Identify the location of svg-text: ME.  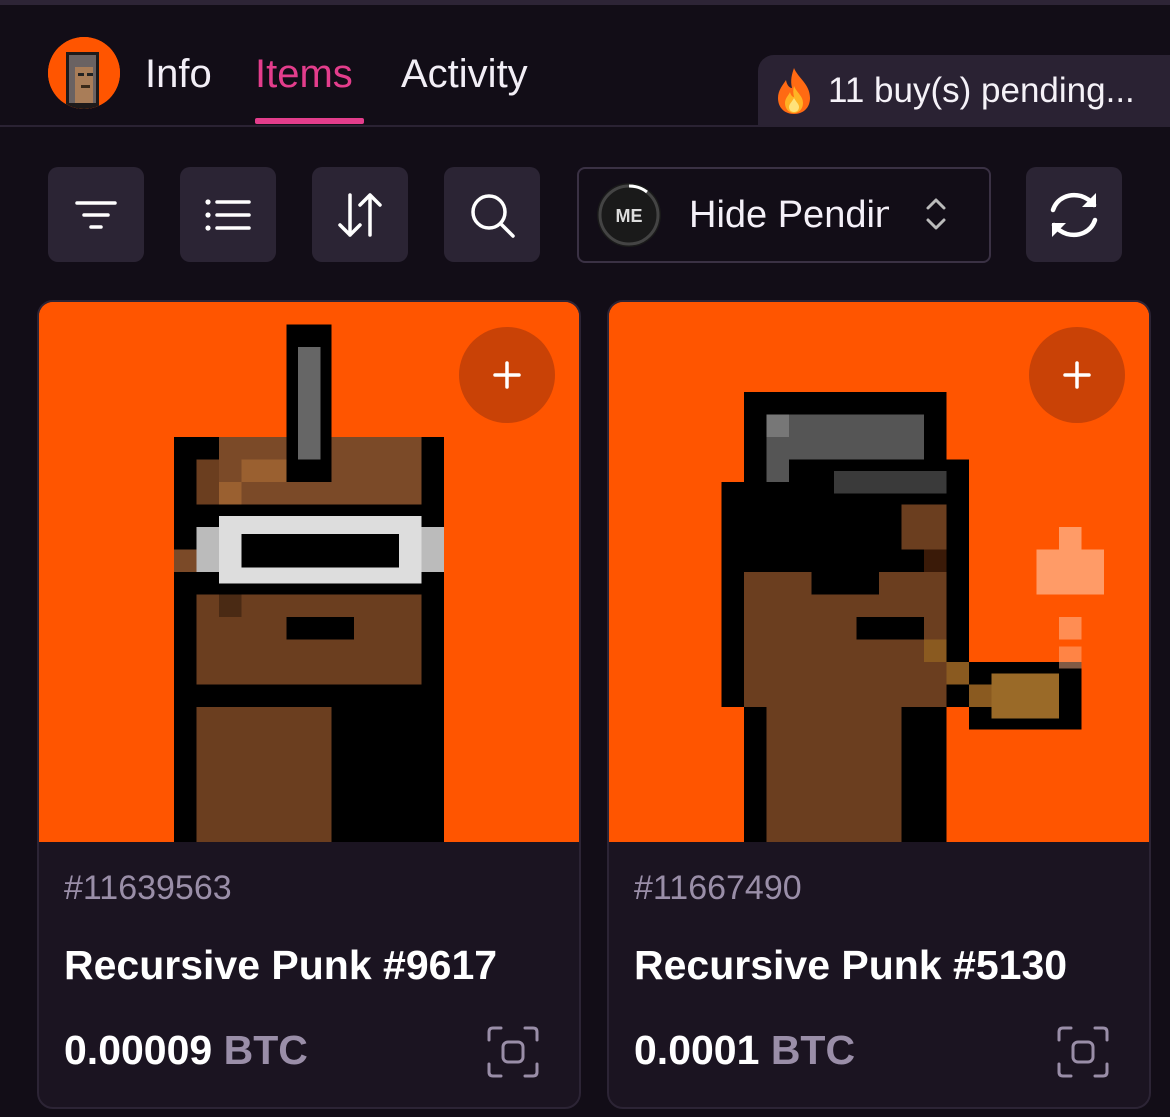
(629, 216).